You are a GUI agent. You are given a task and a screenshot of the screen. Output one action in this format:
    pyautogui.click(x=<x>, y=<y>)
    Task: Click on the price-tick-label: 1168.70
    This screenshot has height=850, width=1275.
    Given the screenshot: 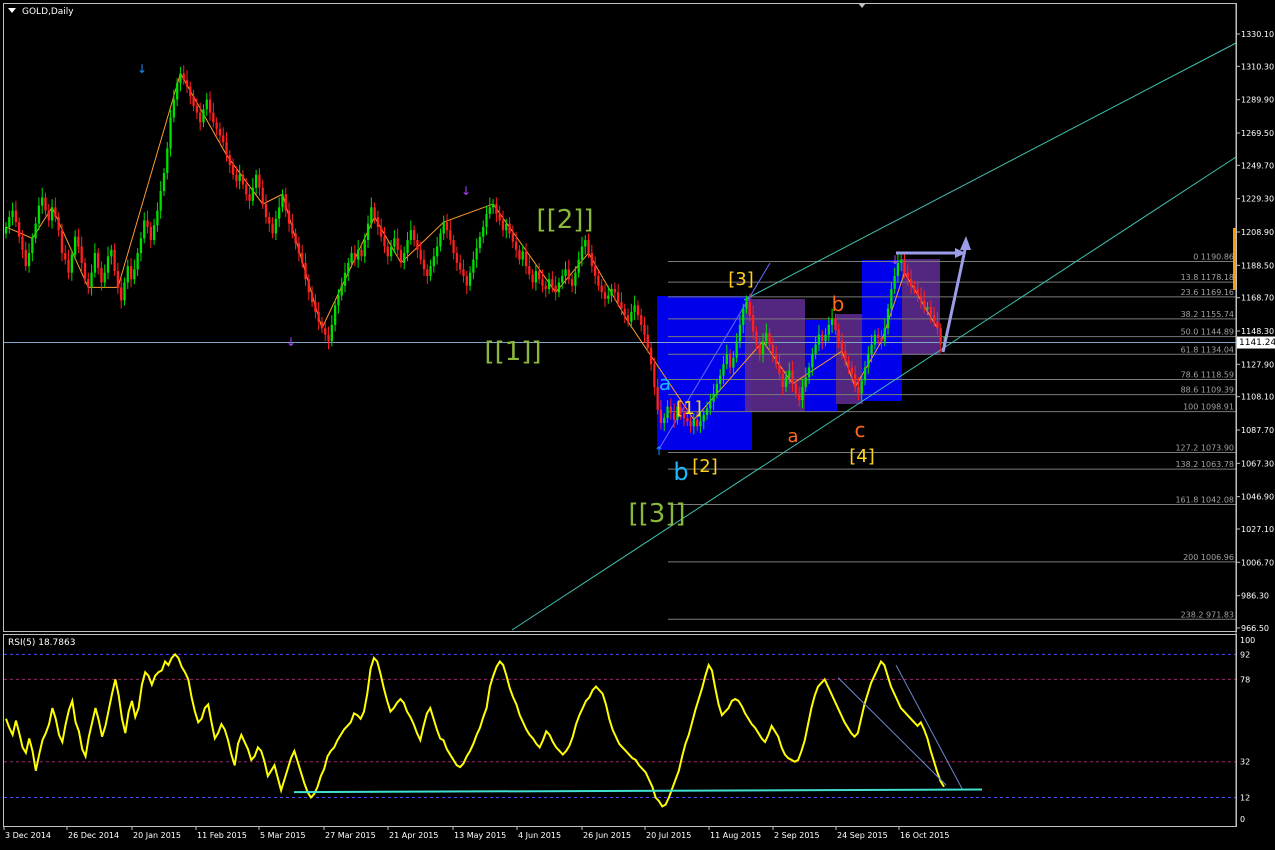 What is the action you would take?
    pyautogui.click(x=1257, y=298)
    